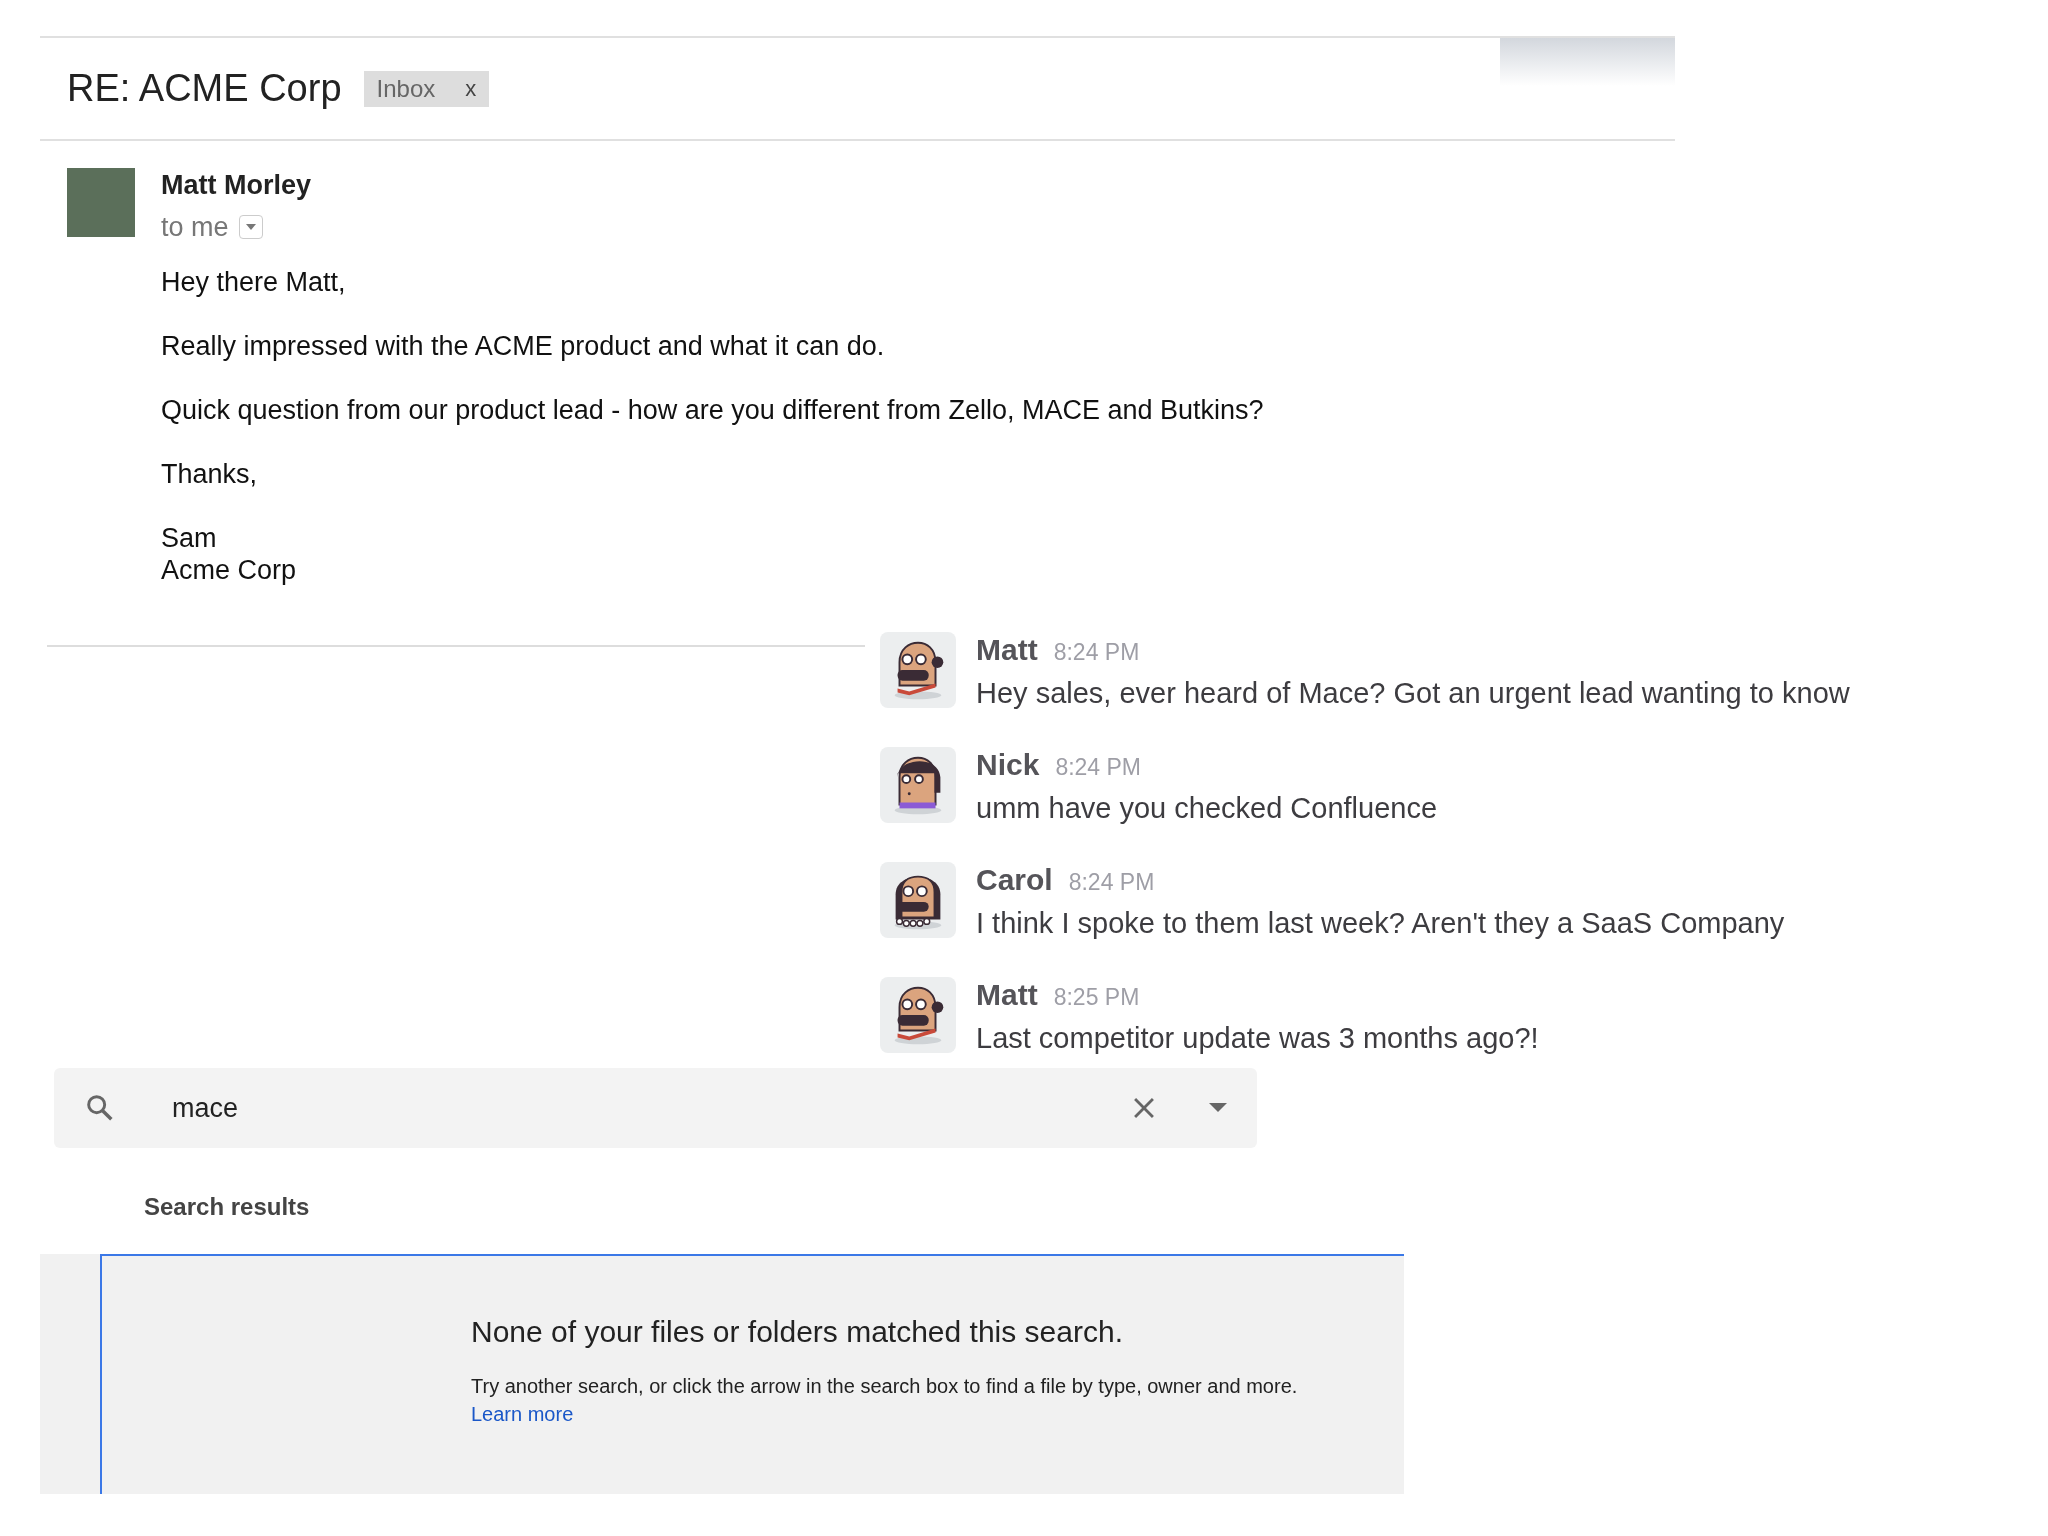 Image resolution: width=2048 pixels, height=1536 pixels. I want to click on sender-name: Carol, so click(1014, 880).